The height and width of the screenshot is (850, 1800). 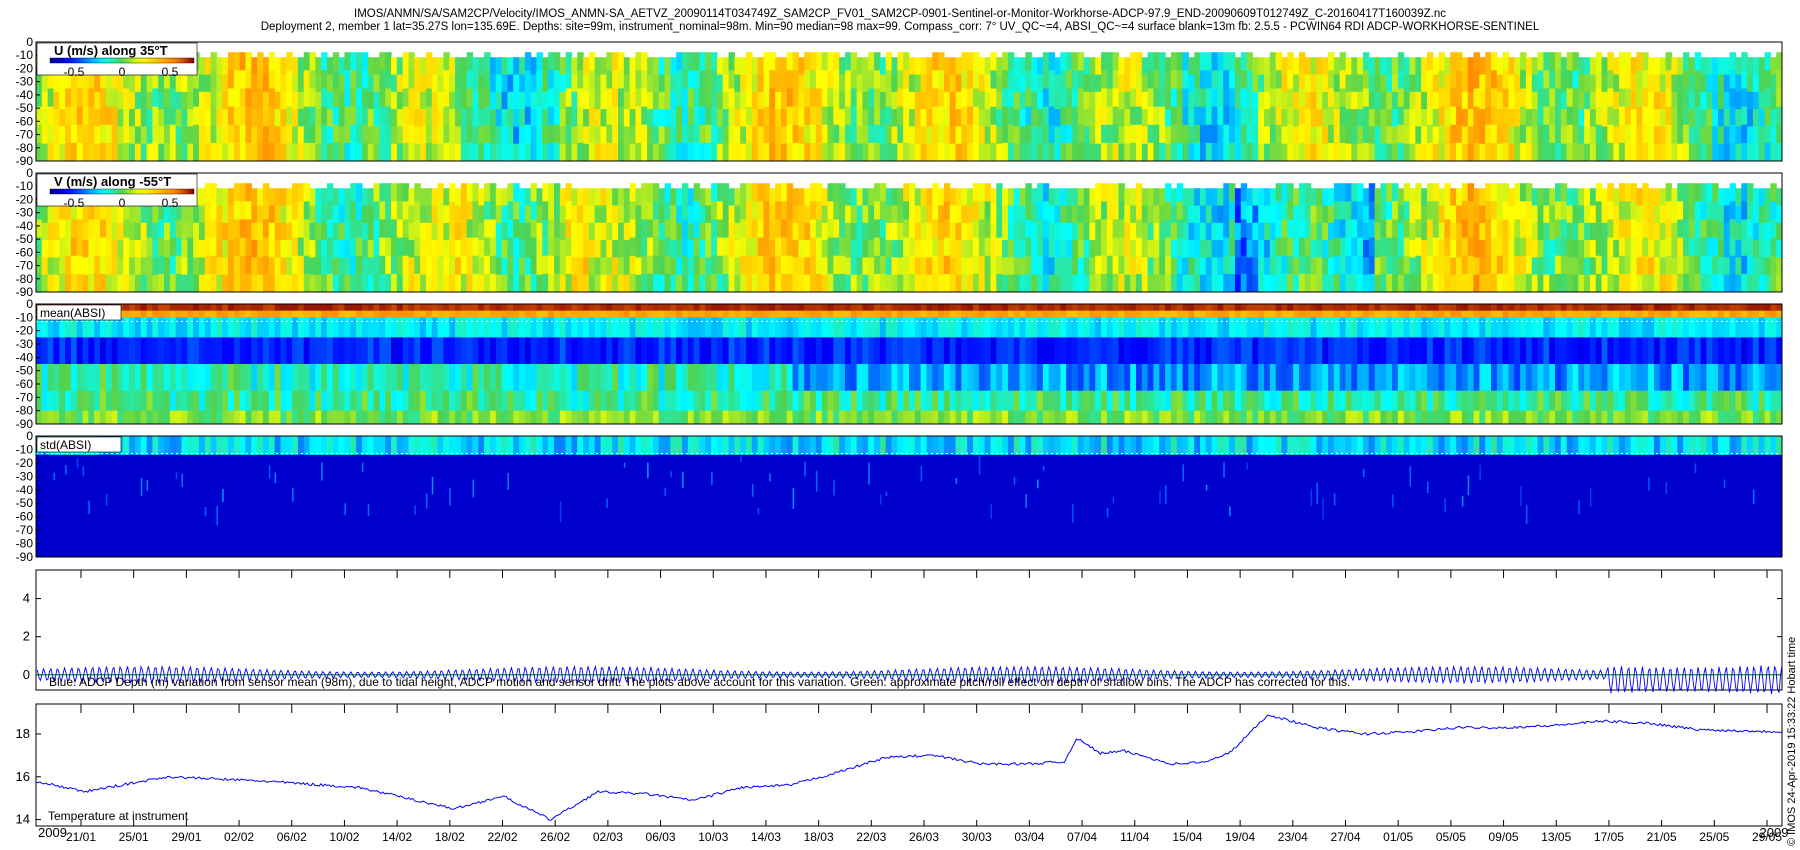 What do you see at coordinates (555, 837) in the screenshot?
I see `x-tick-label: 26/02` at bounding box center [555, 837].